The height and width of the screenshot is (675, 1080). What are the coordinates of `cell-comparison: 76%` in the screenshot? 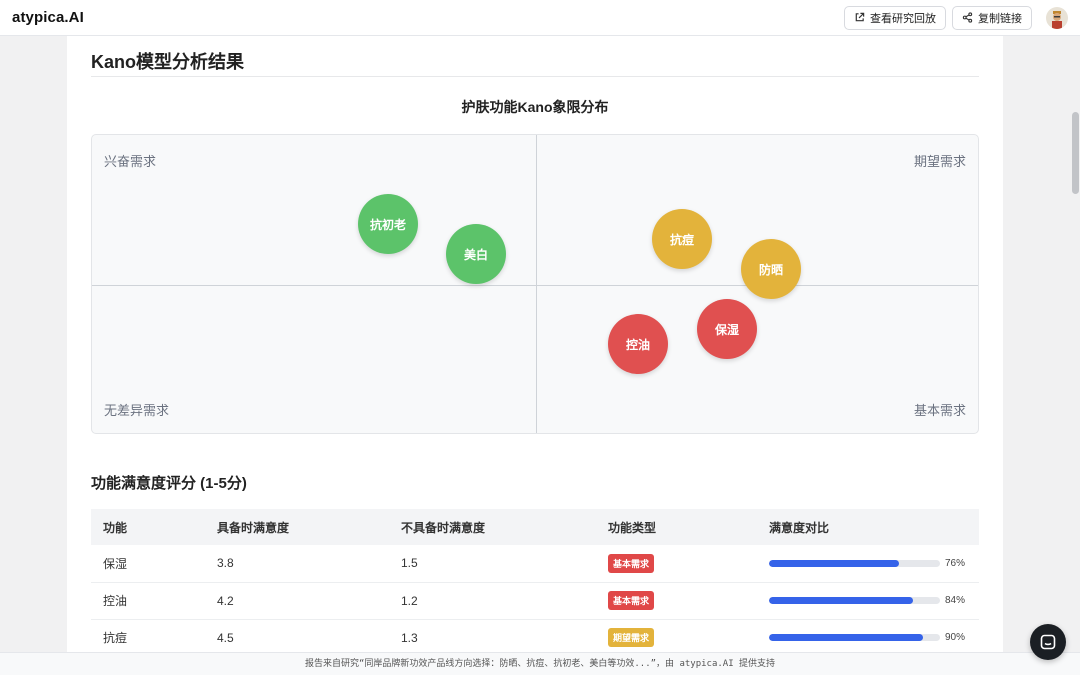 It's located at (868, 564).